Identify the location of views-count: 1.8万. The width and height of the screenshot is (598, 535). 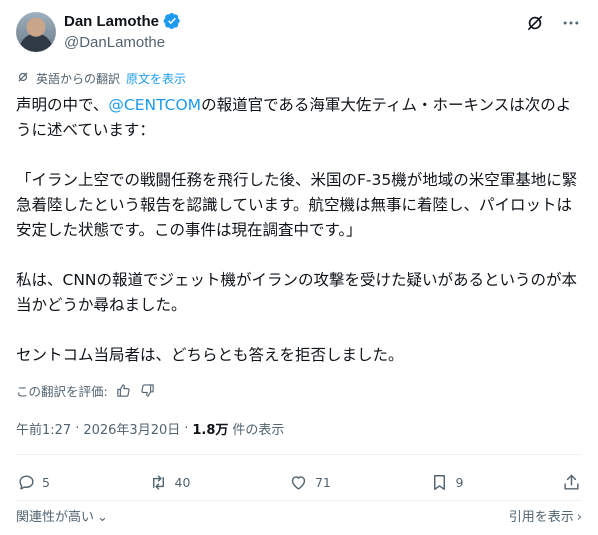
(210, 430).